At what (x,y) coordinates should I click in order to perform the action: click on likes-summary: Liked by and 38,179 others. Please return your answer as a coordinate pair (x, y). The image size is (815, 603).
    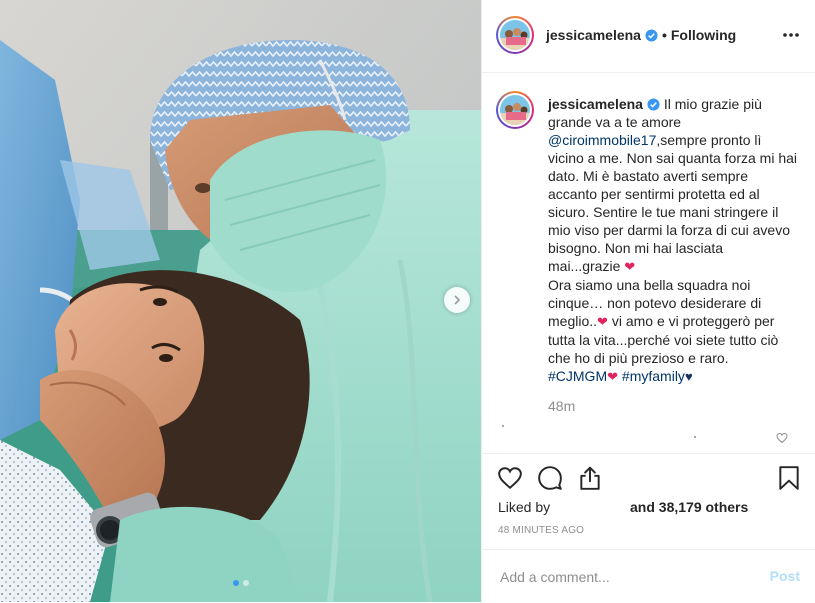
    Looking at the image, I should click on (623, 507).